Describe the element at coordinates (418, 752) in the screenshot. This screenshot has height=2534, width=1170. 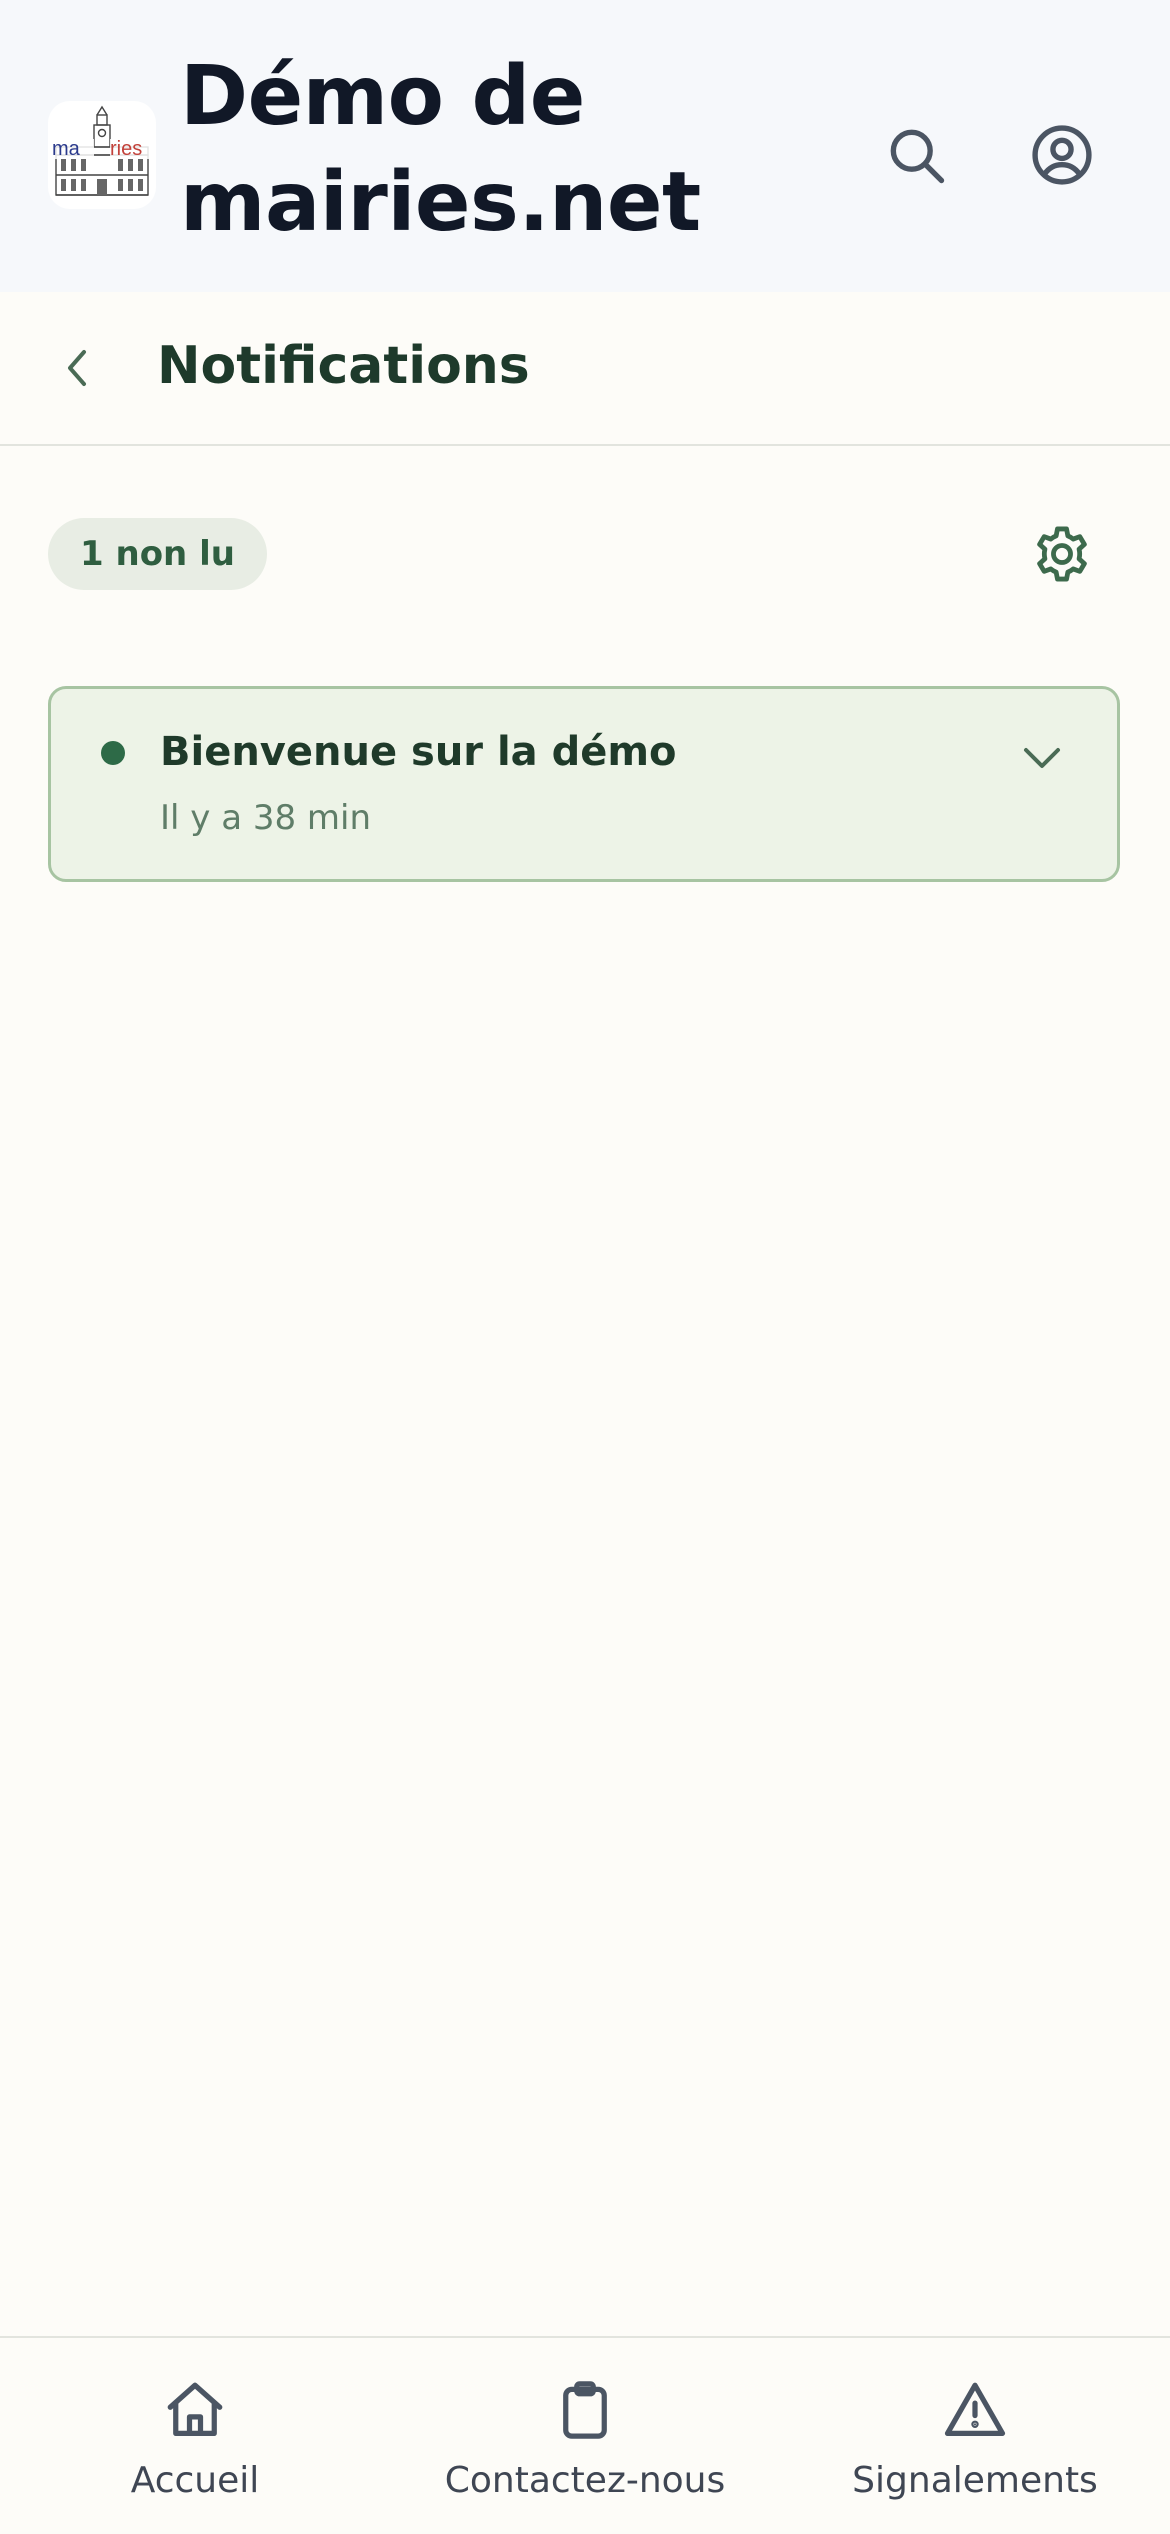
I see `notification-title: Bienvenue sur la démo` at that location.